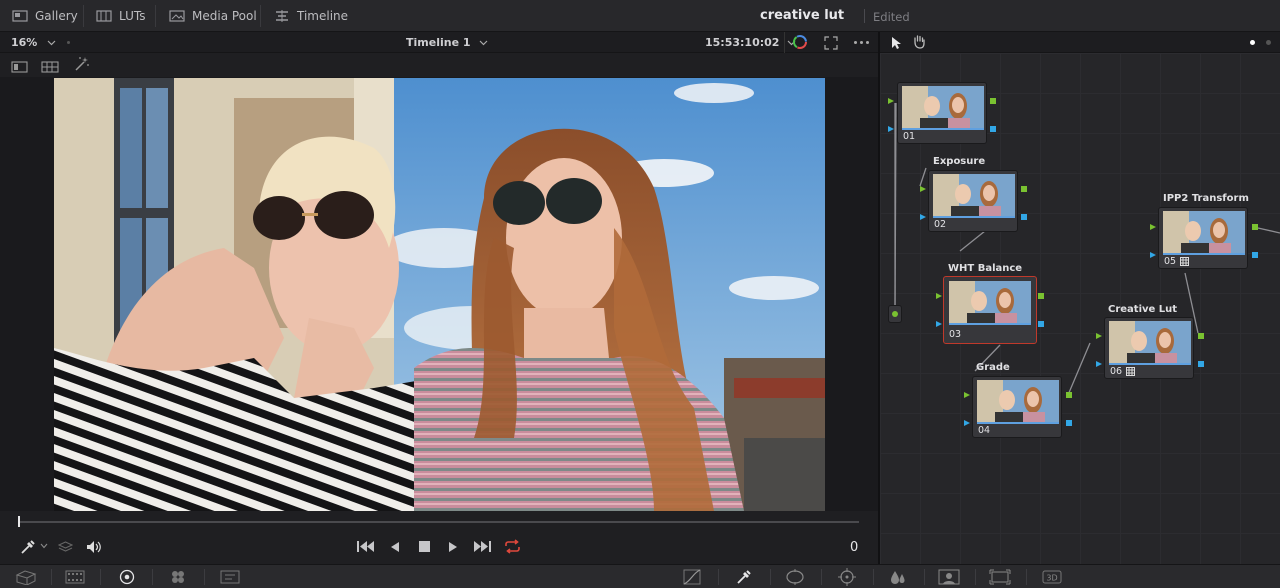  Describe the element at coordinates (65, 547) in the screenshot. I see `layers-button` at that location.